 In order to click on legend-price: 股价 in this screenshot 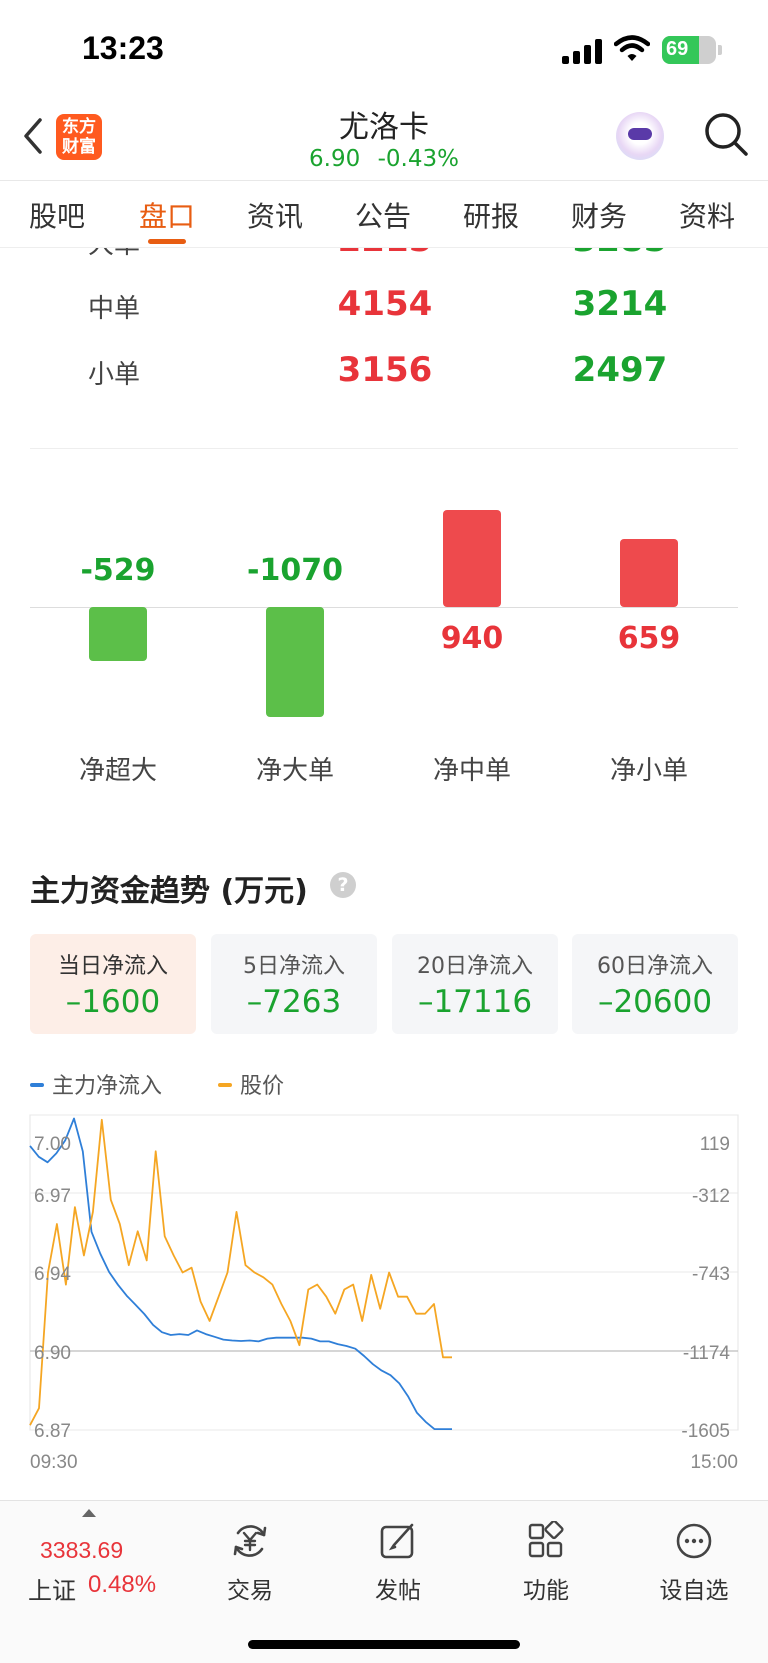, I will do `click(251, 1084)`.